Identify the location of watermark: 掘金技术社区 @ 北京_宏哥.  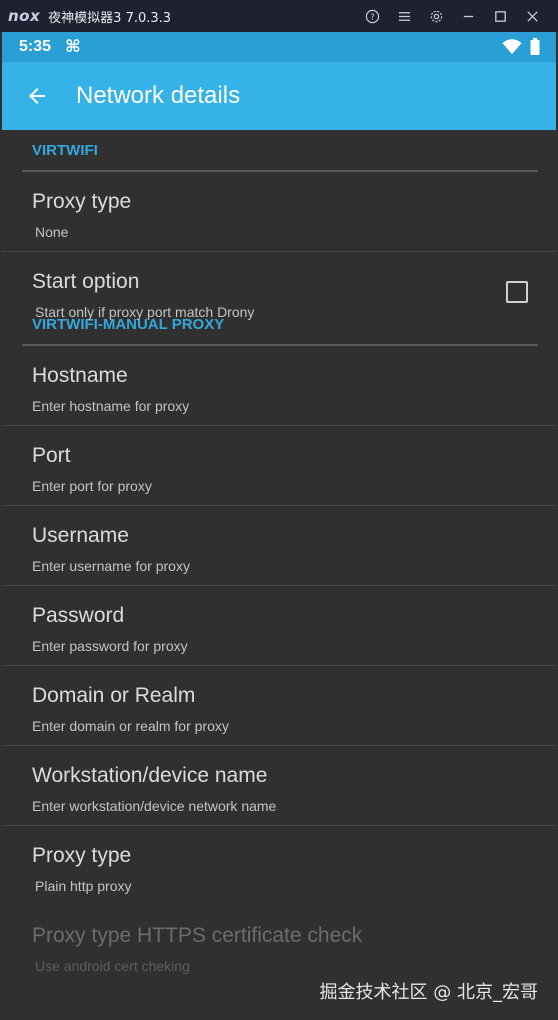
(428, 992).